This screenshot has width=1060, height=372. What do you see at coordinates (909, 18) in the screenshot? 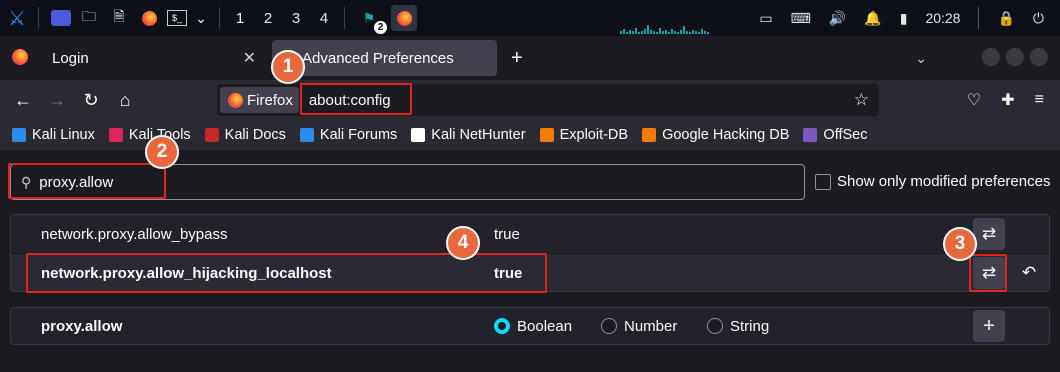
I see `system-tray: ▭ ⌨ 🔊 🔔 ▮ 20:28 🔒 ⏻` at bounding box center [909, 18].